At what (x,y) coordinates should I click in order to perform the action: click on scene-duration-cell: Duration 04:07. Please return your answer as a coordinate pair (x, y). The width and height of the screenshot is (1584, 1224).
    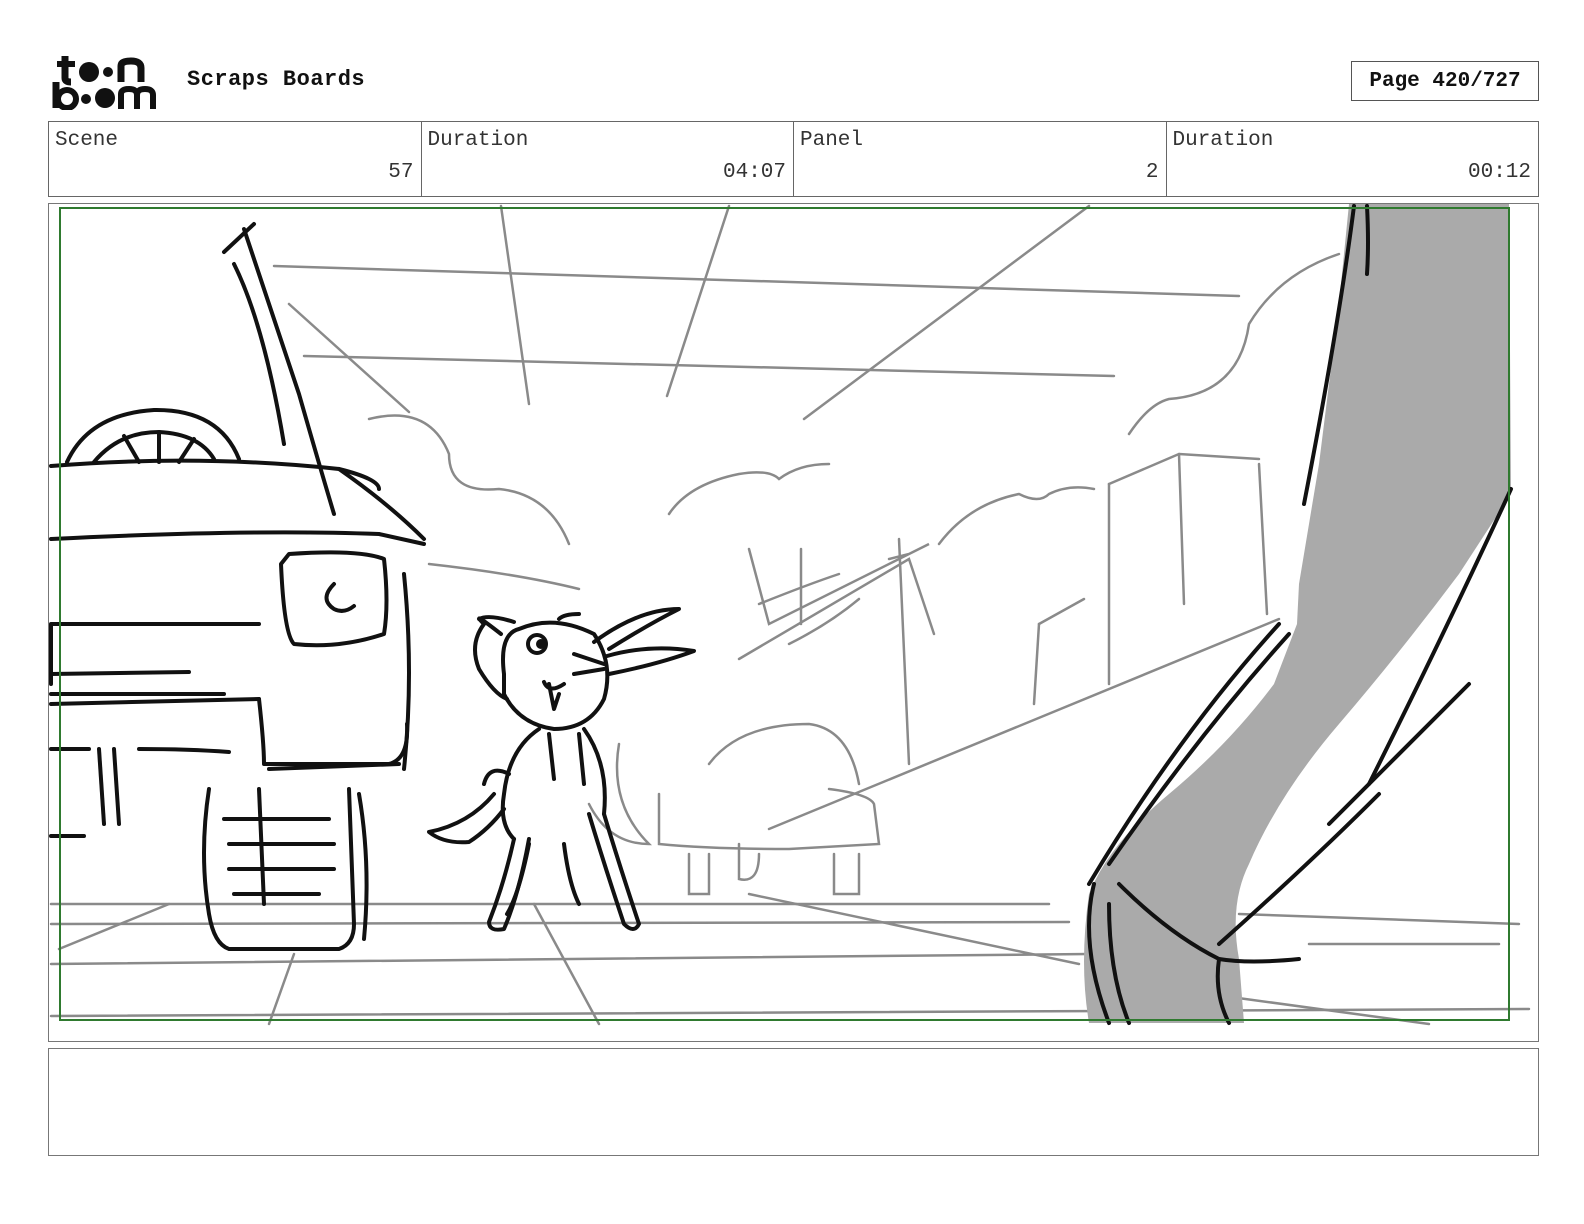
    Looking at the image, I should click on (608, 159).